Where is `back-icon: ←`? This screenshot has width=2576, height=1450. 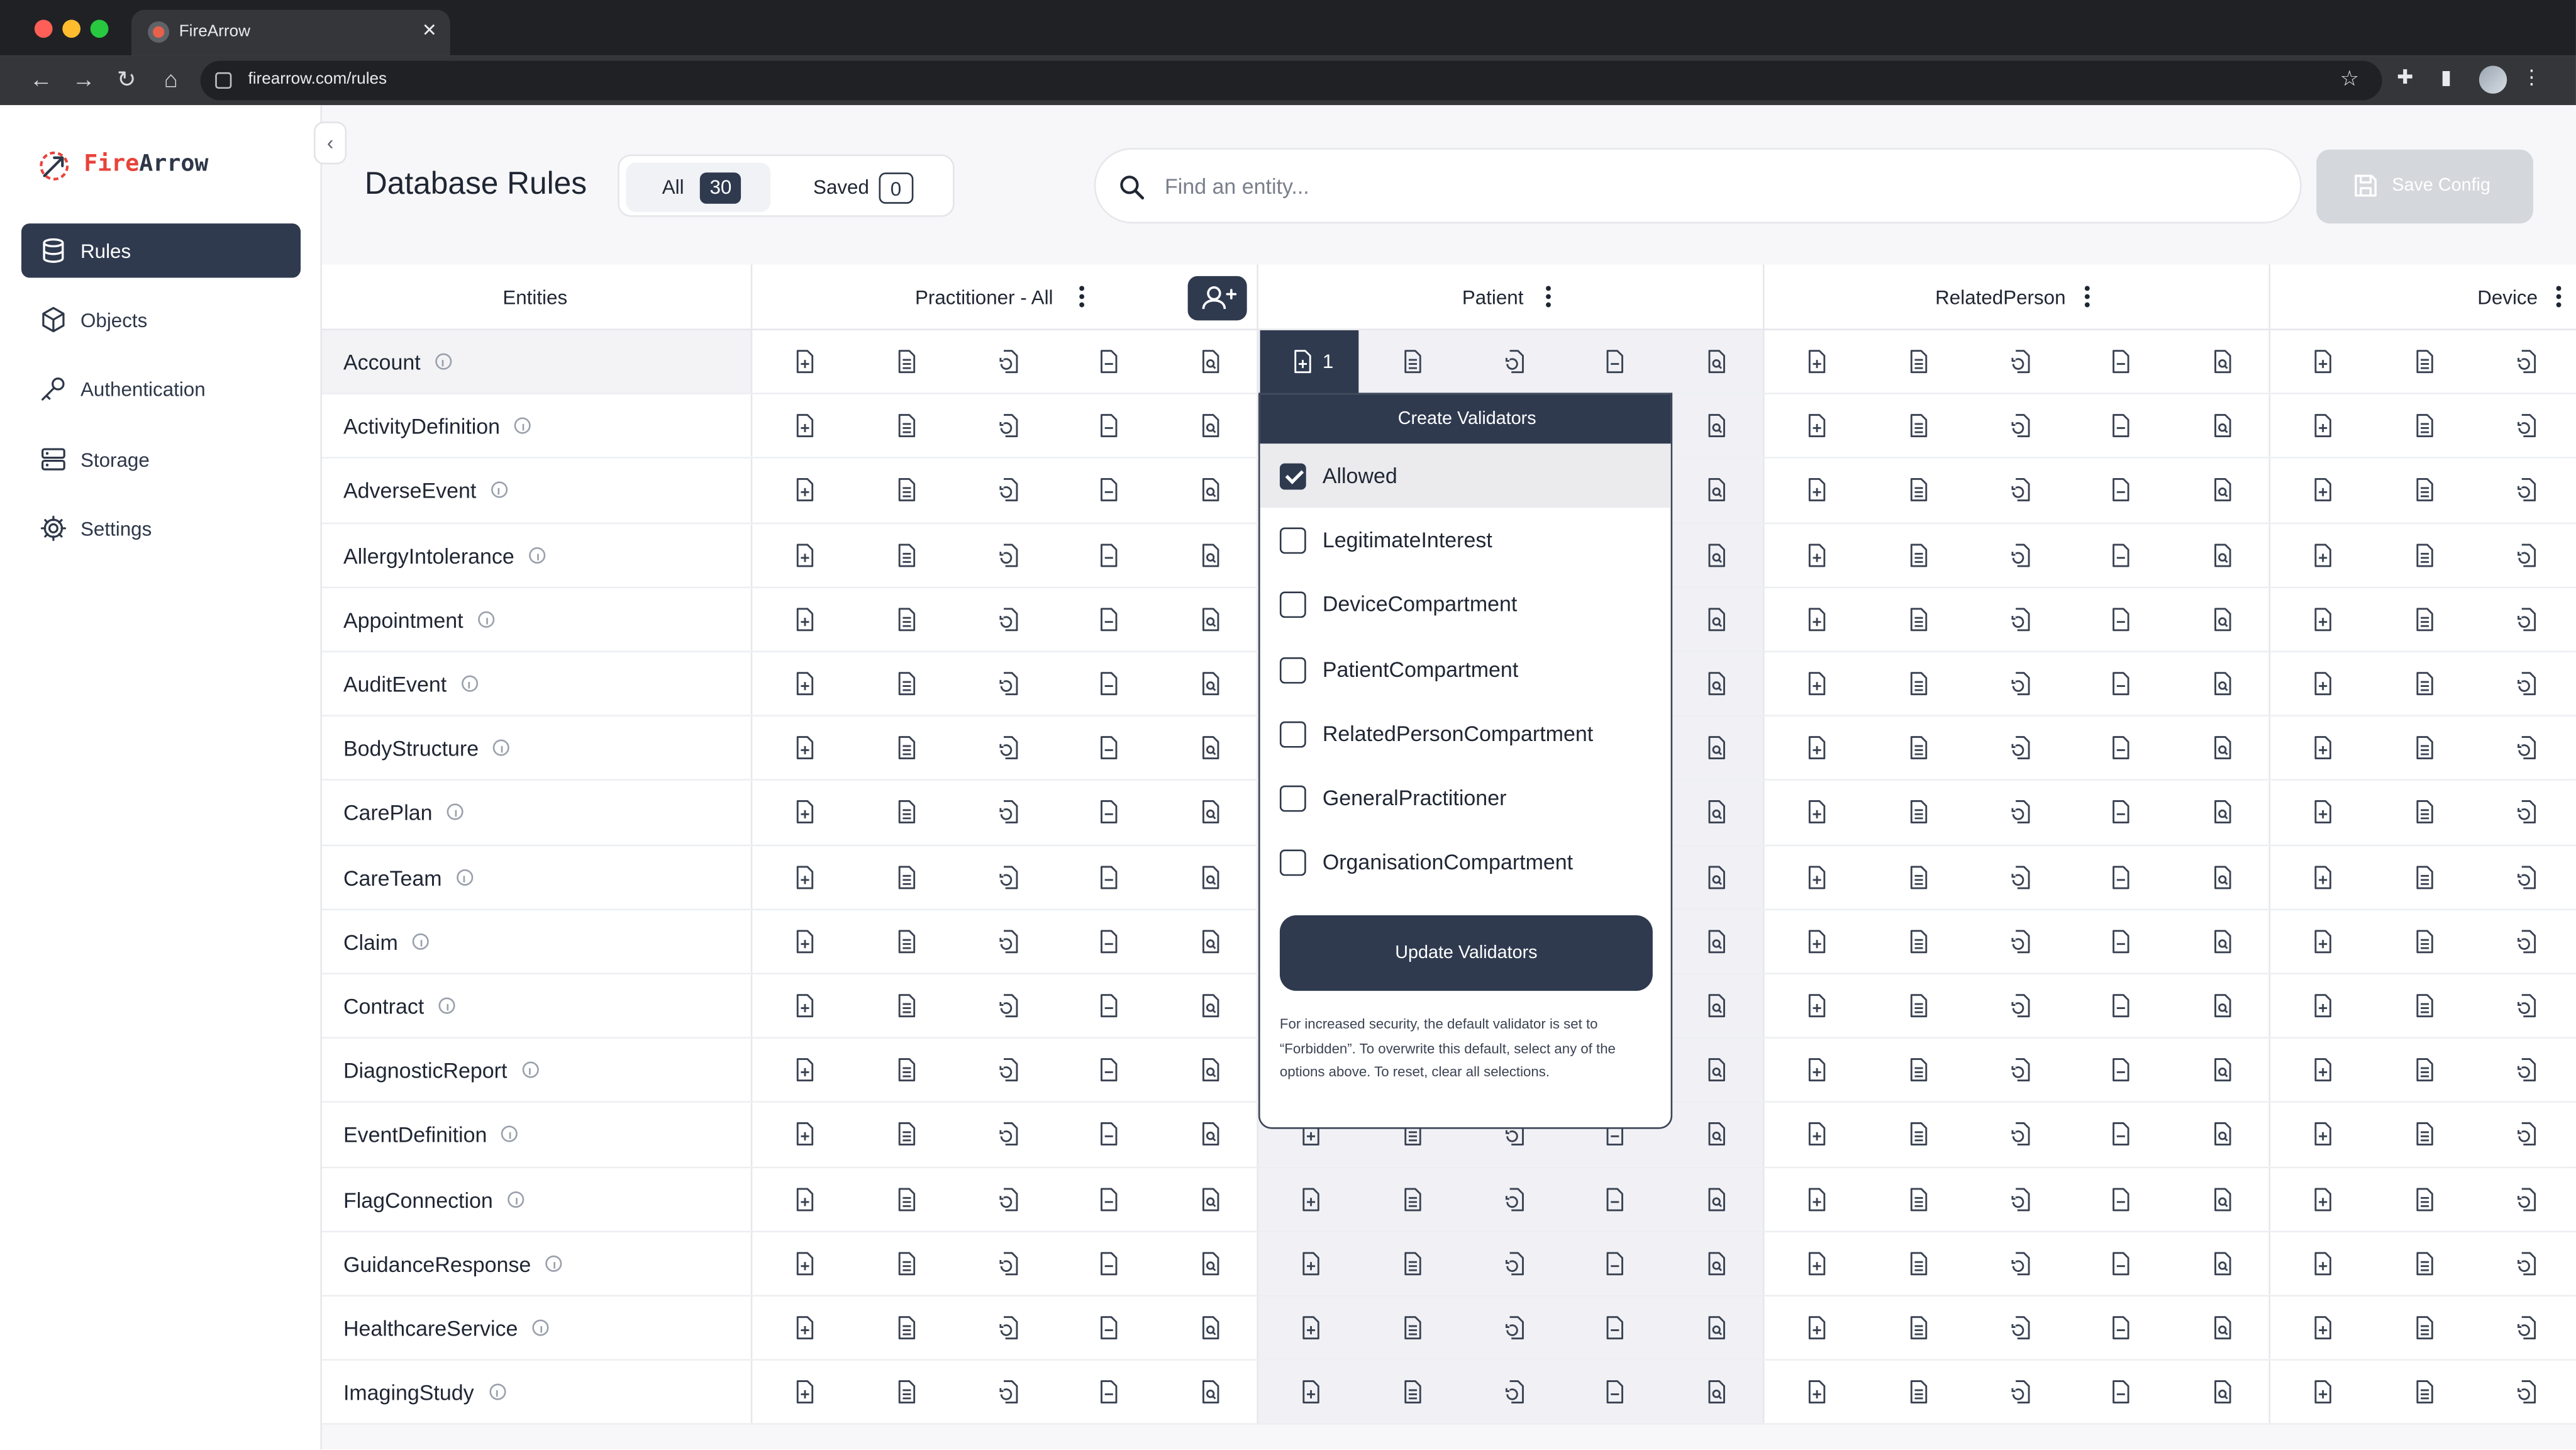 back-icon: ← is located at coordinates (41, 78).